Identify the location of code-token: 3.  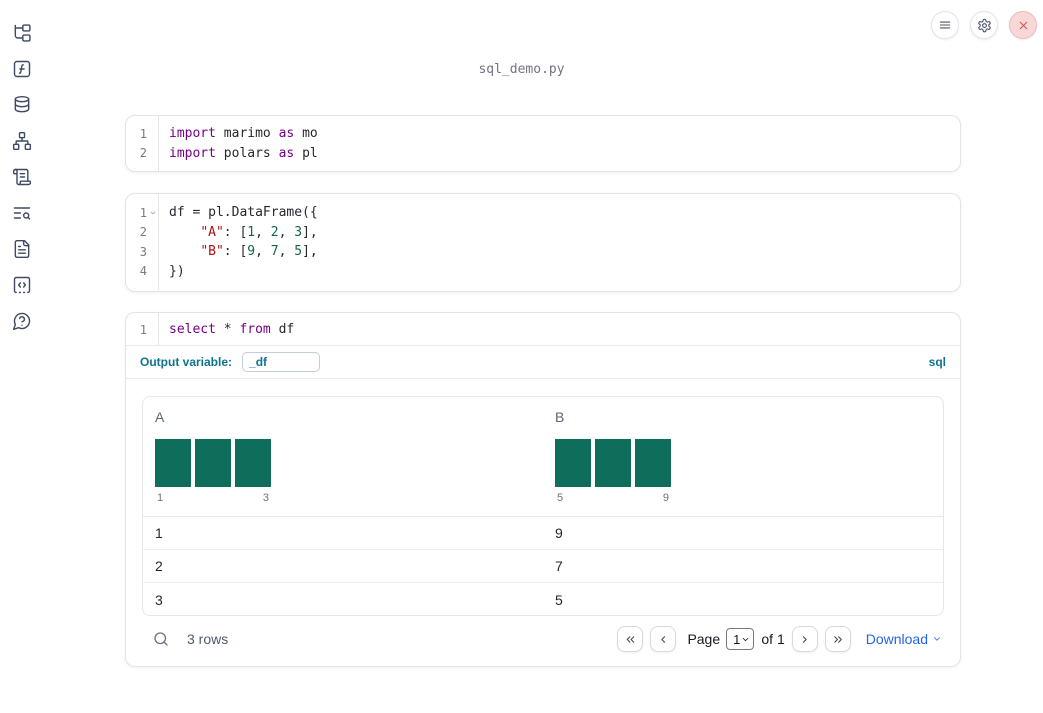
(298, 232).